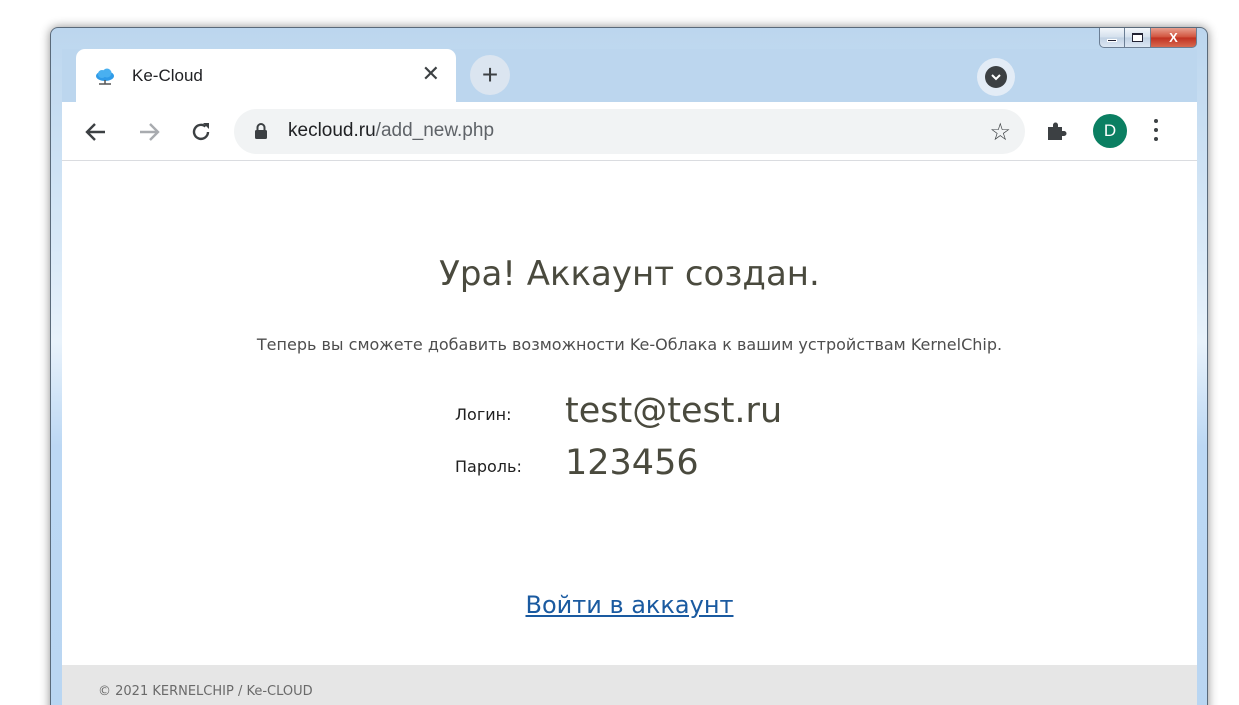  What do you see at coordinates (167, 75) in the screenshot?
I see `tab-title: Ke-Cloud` at bounding box center [167, 75].